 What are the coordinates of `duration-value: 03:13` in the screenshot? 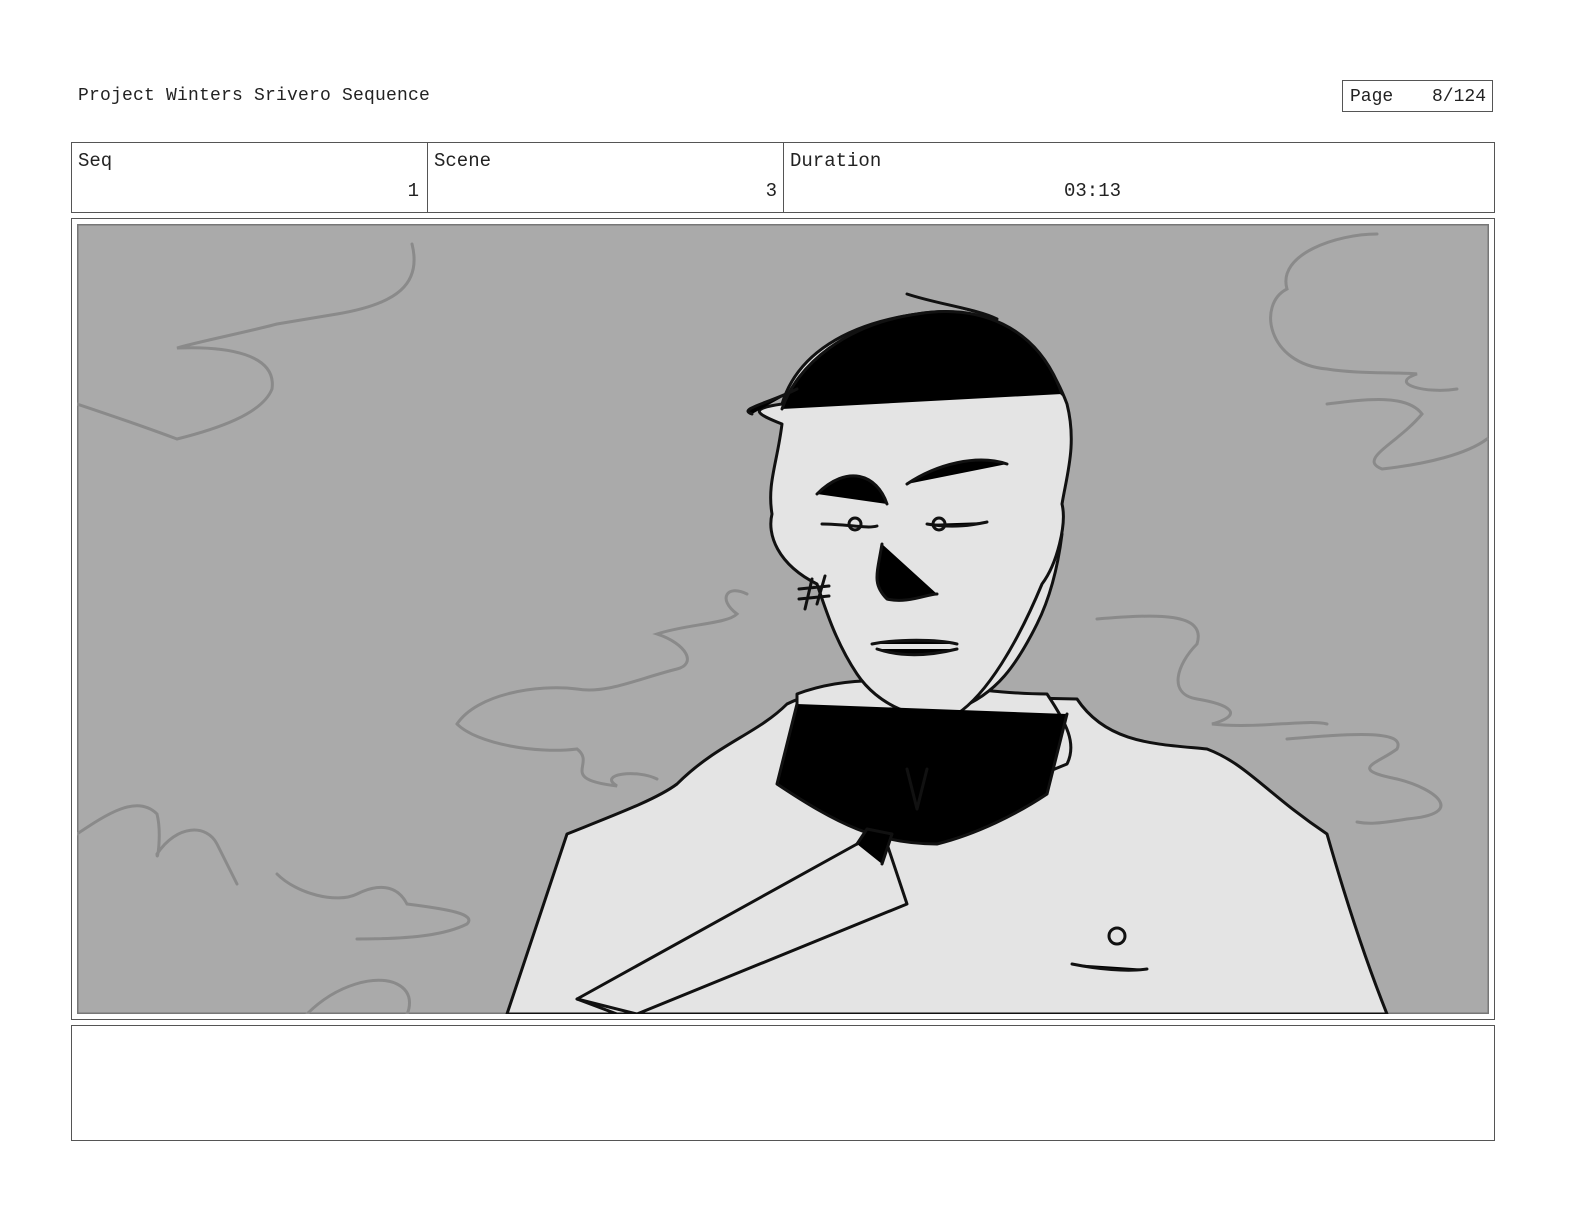 It's located at (1093, 191).